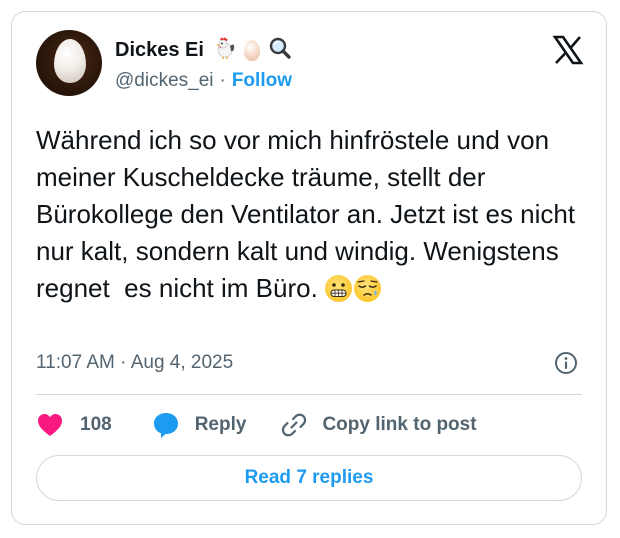 The width and height of the screenshot is (620, 538). Describe the element at coordinates (566, 363) in the screenshot. I see `info-icon` at that location.